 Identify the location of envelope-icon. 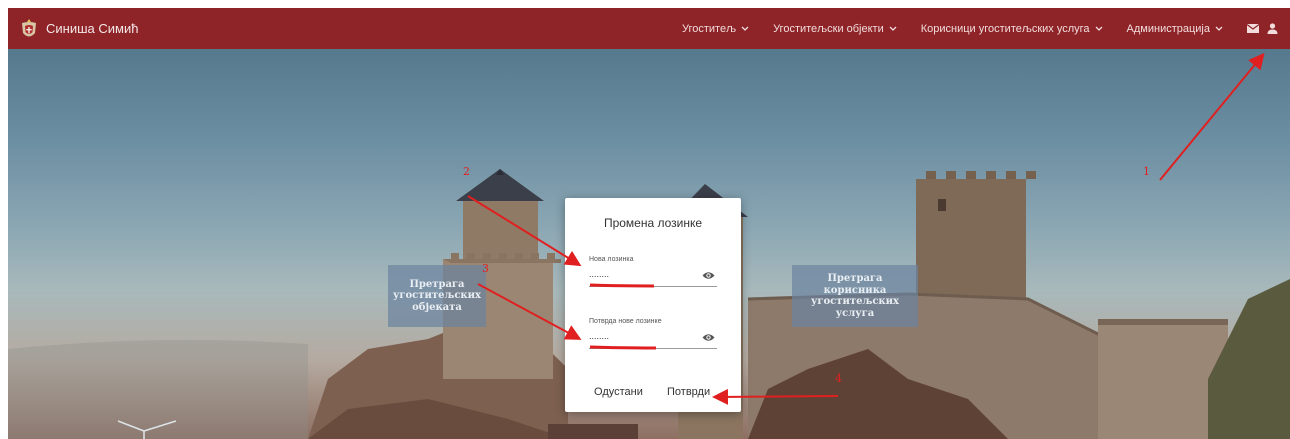
(1253, 28).